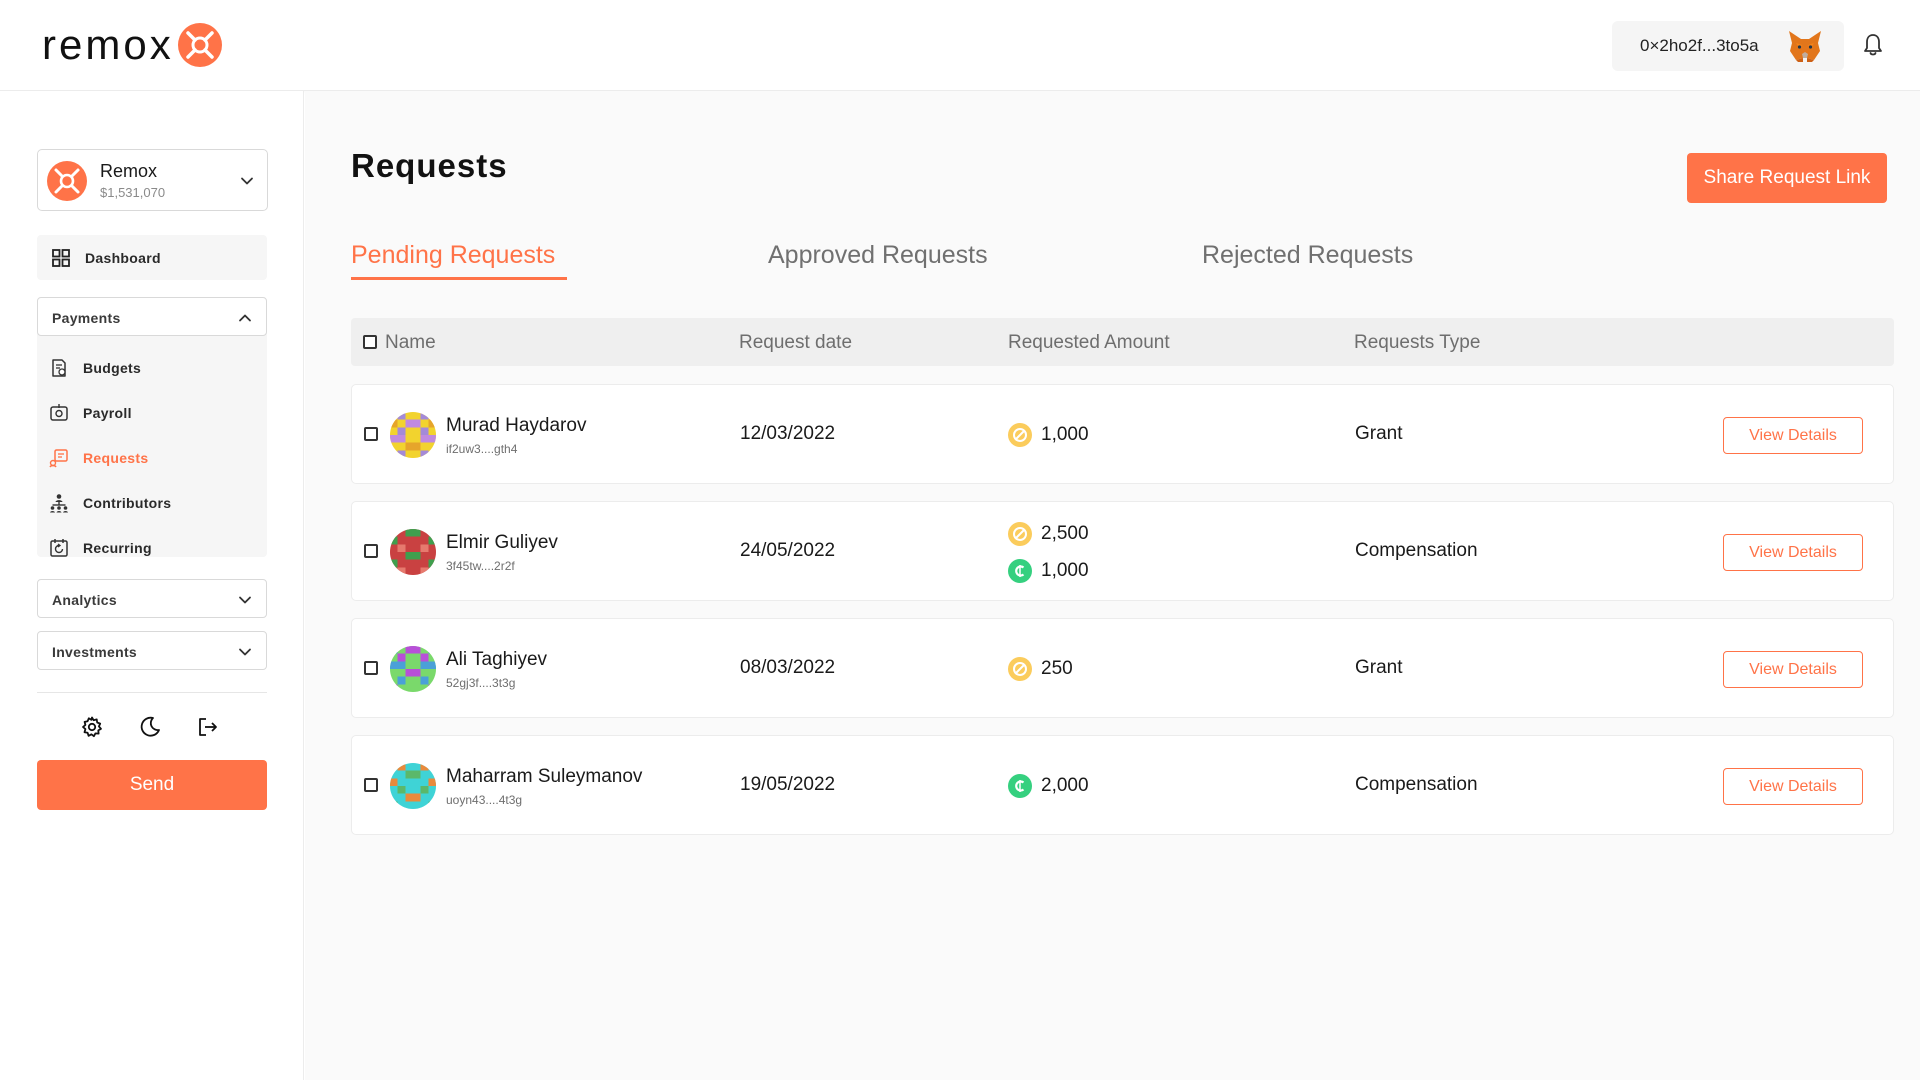  I want to click on sidebar-item-label: Recurring, so click(117, 548).